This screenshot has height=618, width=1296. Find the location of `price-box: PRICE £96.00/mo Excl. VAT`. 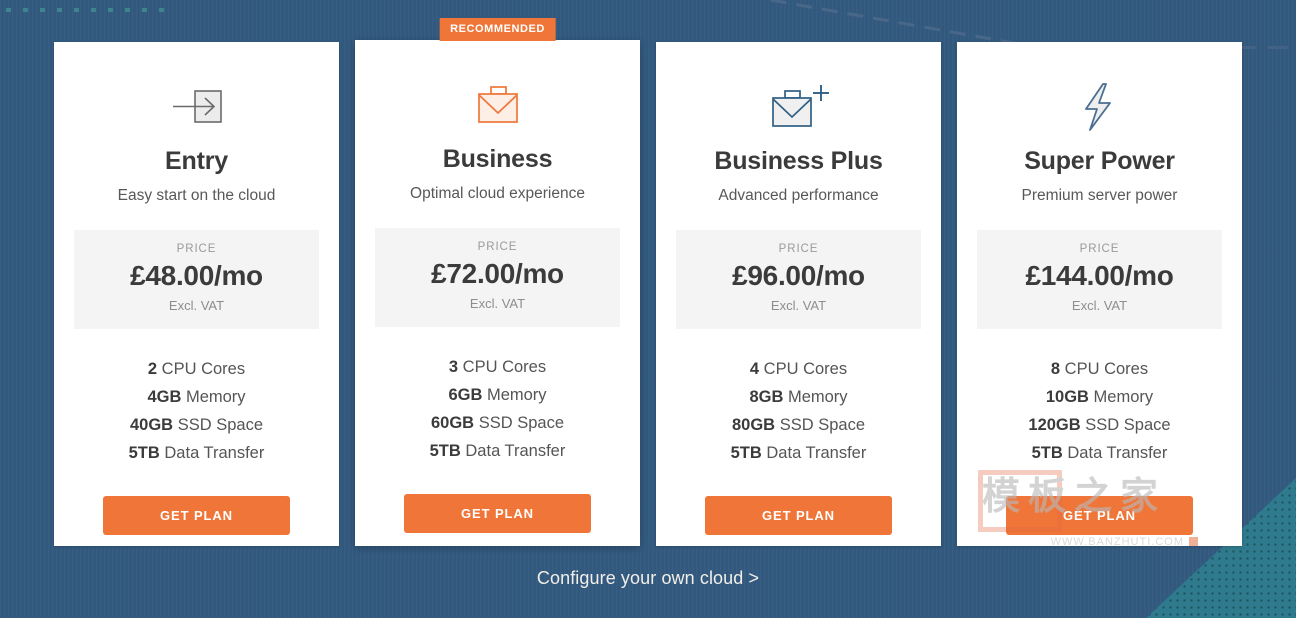

price-box: PRICE £96.00/mo Excl. VAT is located at coordinates (798, 279).